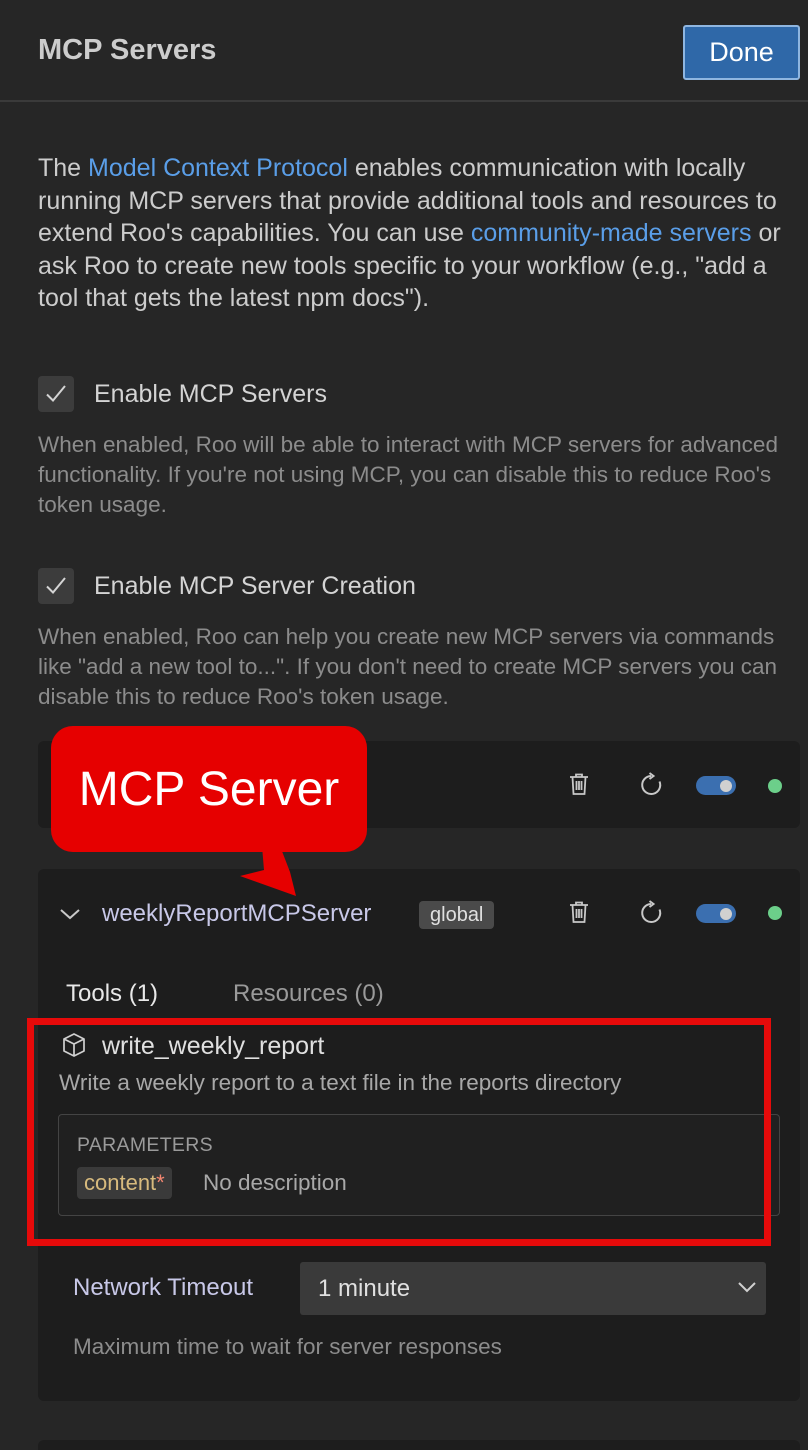 This screenshot has height=1450, width=808. Describe the element at coordinates (255, 585) in the screenshot. I see `enable-creation-label: Enable MCP Server Creation` at that location.